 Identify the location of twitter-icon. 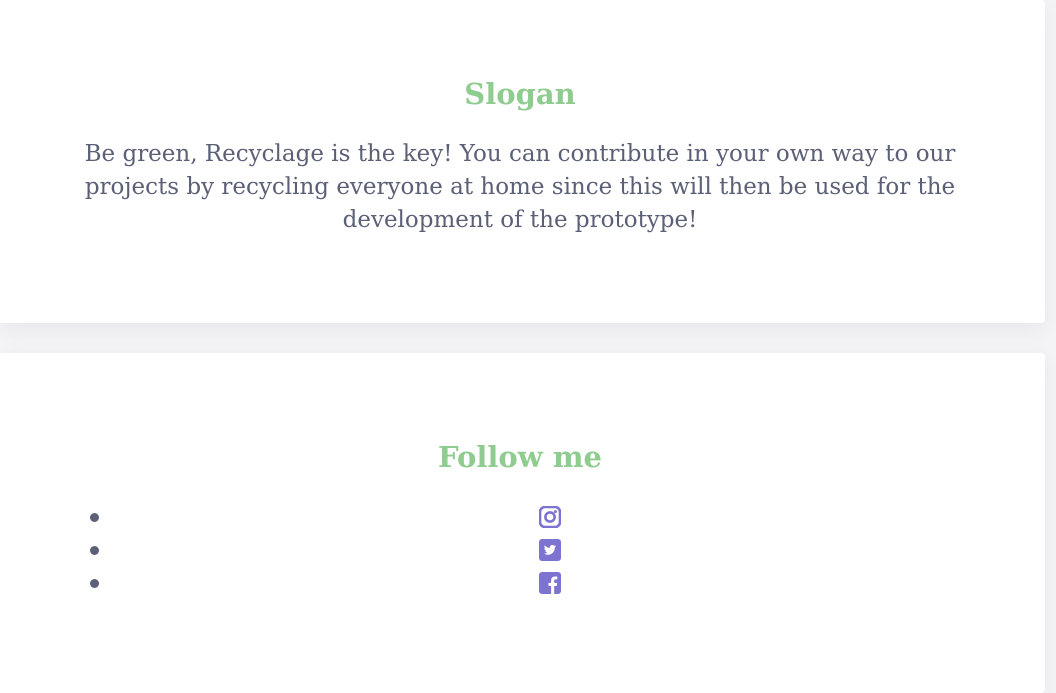
(550, 550).